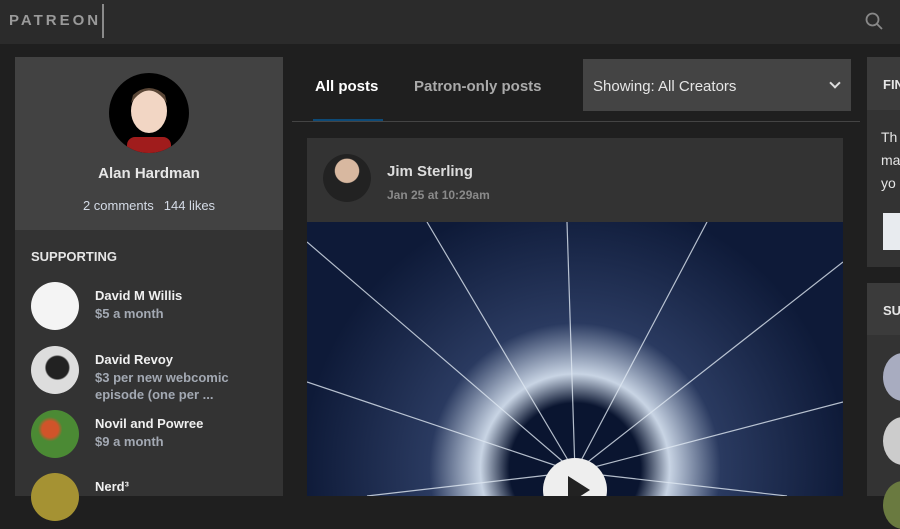 This screenshot has height=529, width=900. What do you see at coordinates (129, 313) in the screenshot?
I see `pledge-amount: $5 a month` at bounding box center [129, 313].